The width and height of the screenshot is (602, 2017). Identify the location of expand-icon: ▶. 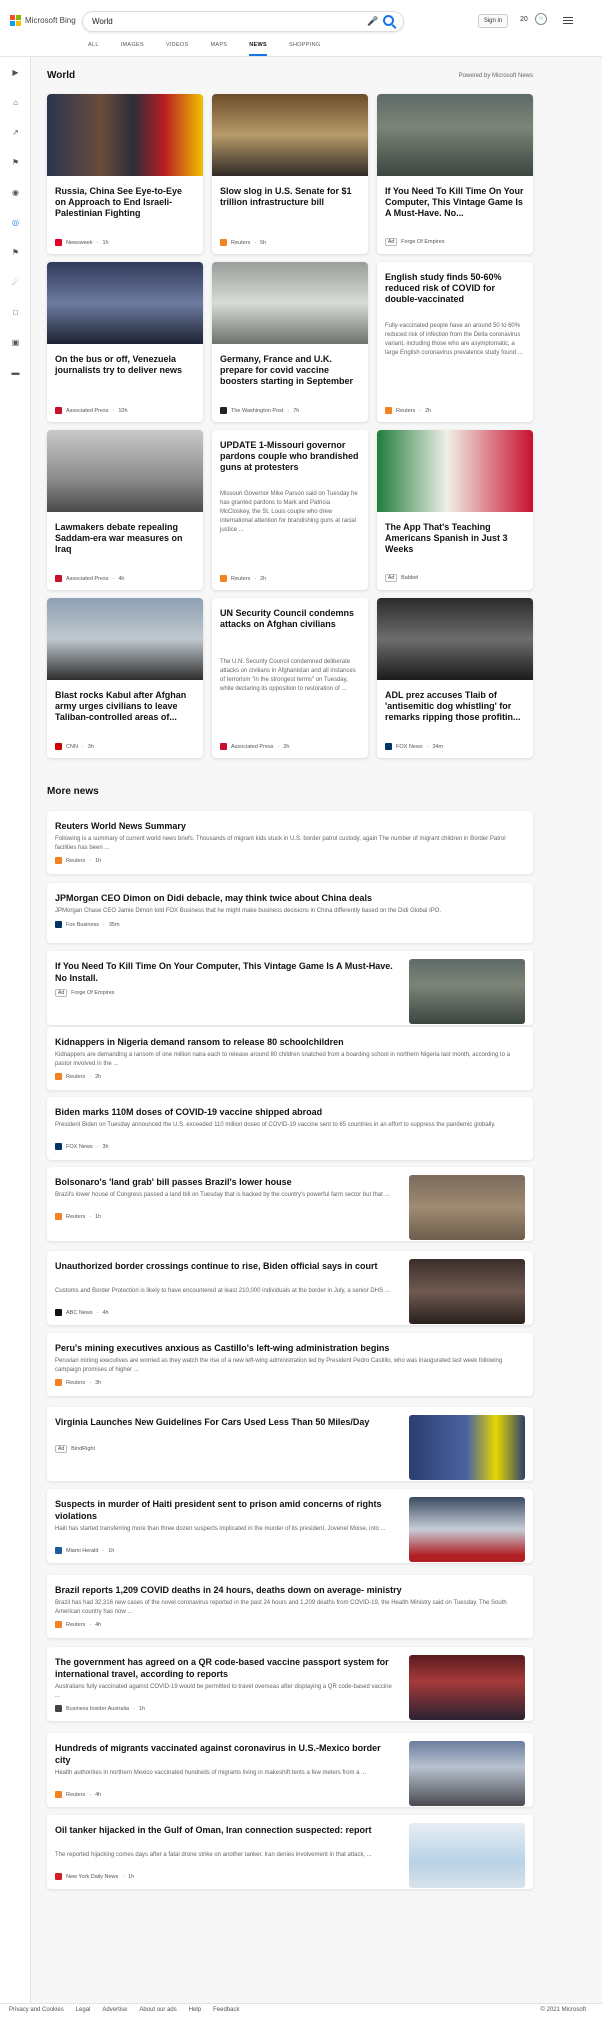
(15, 72).